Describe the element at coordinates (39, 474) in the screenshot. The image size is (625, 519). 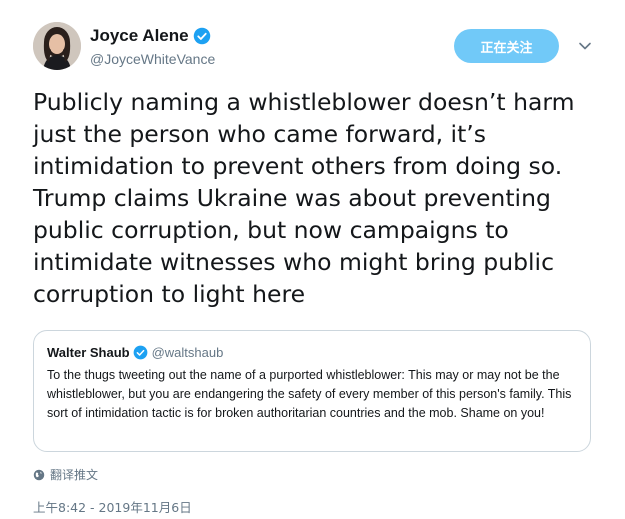
I see `globe-icon` at that location.